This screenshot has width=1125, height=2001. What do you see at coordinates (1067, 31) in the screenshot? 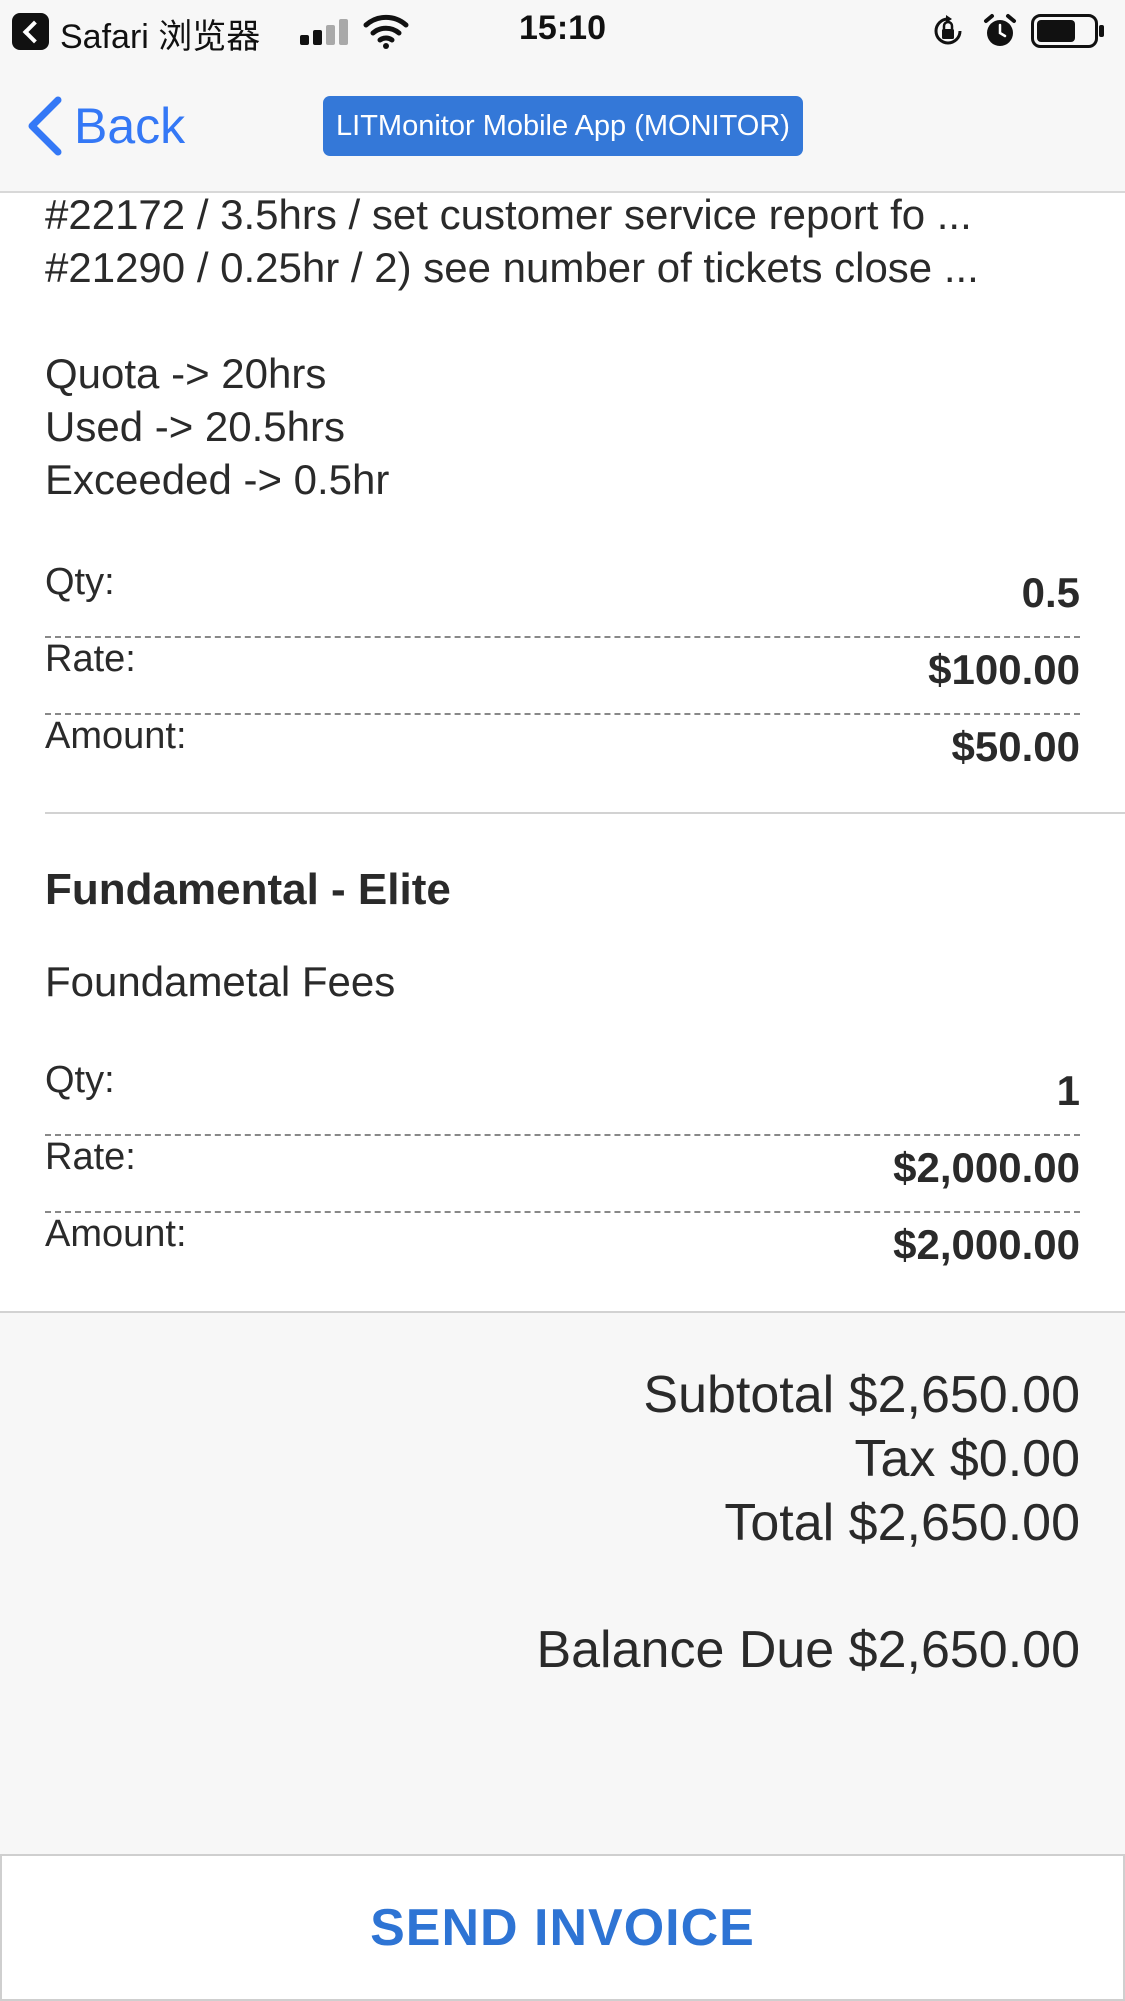
I see `battery-icon` at bounding box center [1067, 31].